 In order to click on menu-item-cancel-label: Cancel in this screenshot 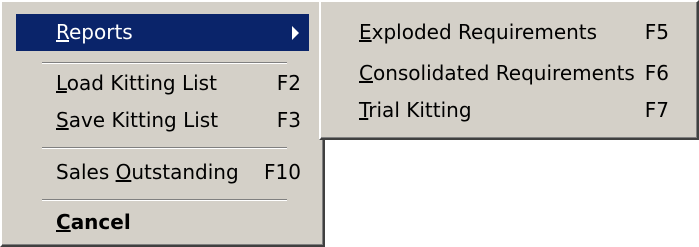, I will do `click(93, 222)`.